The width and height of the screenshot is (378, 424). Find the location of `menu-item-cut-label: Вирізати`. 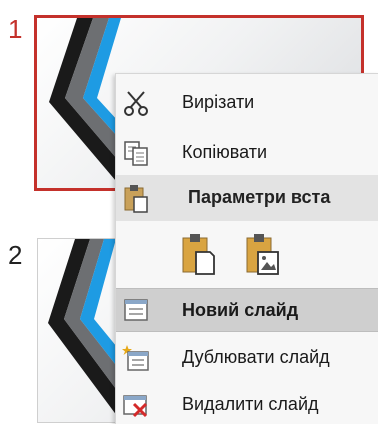

menu-item-cut-label: Вирізати is located at coordinates (218, 101).